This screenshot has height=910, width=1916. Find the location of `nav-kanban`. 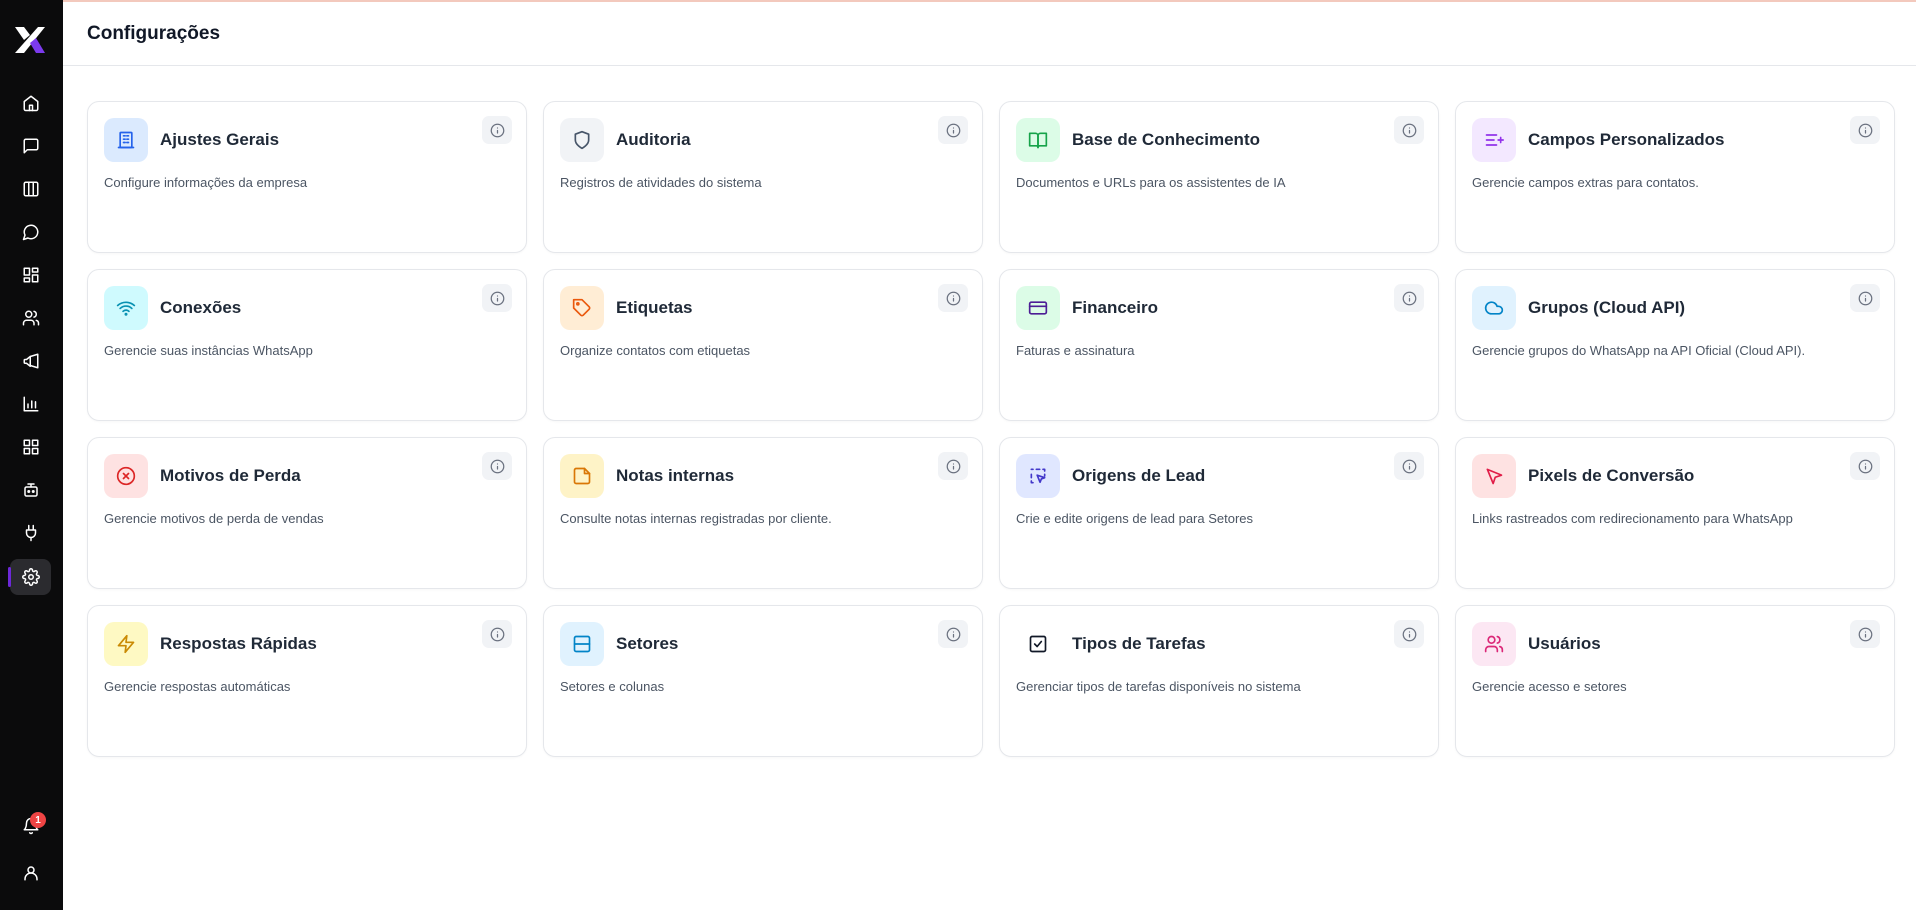

nav-kanban is located at coordinates (30, 189).